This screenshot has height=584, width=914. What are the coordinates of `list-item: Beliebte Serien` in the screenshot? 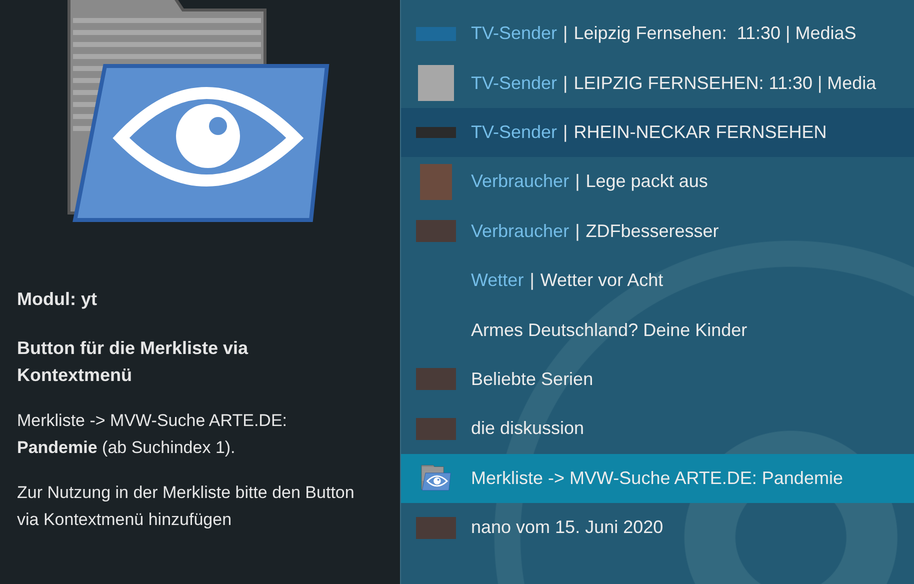 It's located at (657, 379).